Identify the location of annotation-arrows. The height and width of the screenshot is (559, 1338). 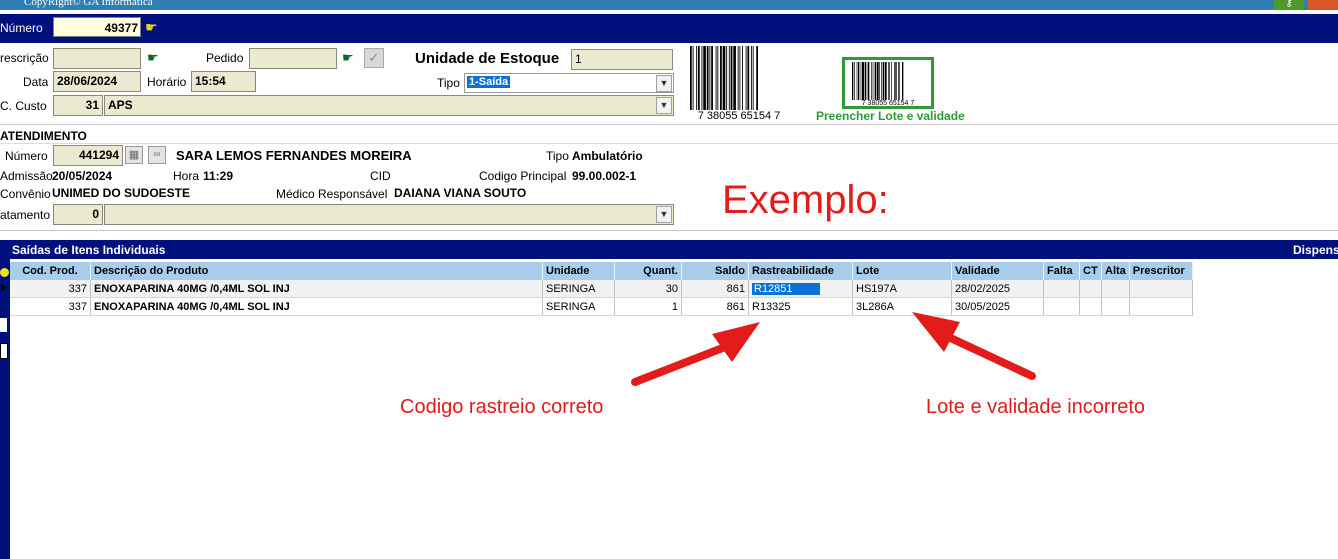
(833, 349).